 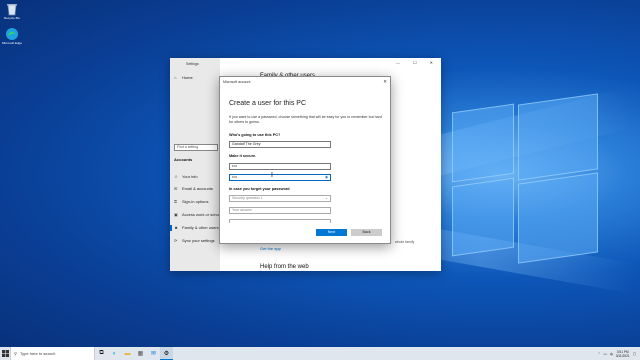 What do you see at coordinates (183, 159) in the screenshot?
I see `settings-section-heading: Accounts` at bounding box center [183, 159].